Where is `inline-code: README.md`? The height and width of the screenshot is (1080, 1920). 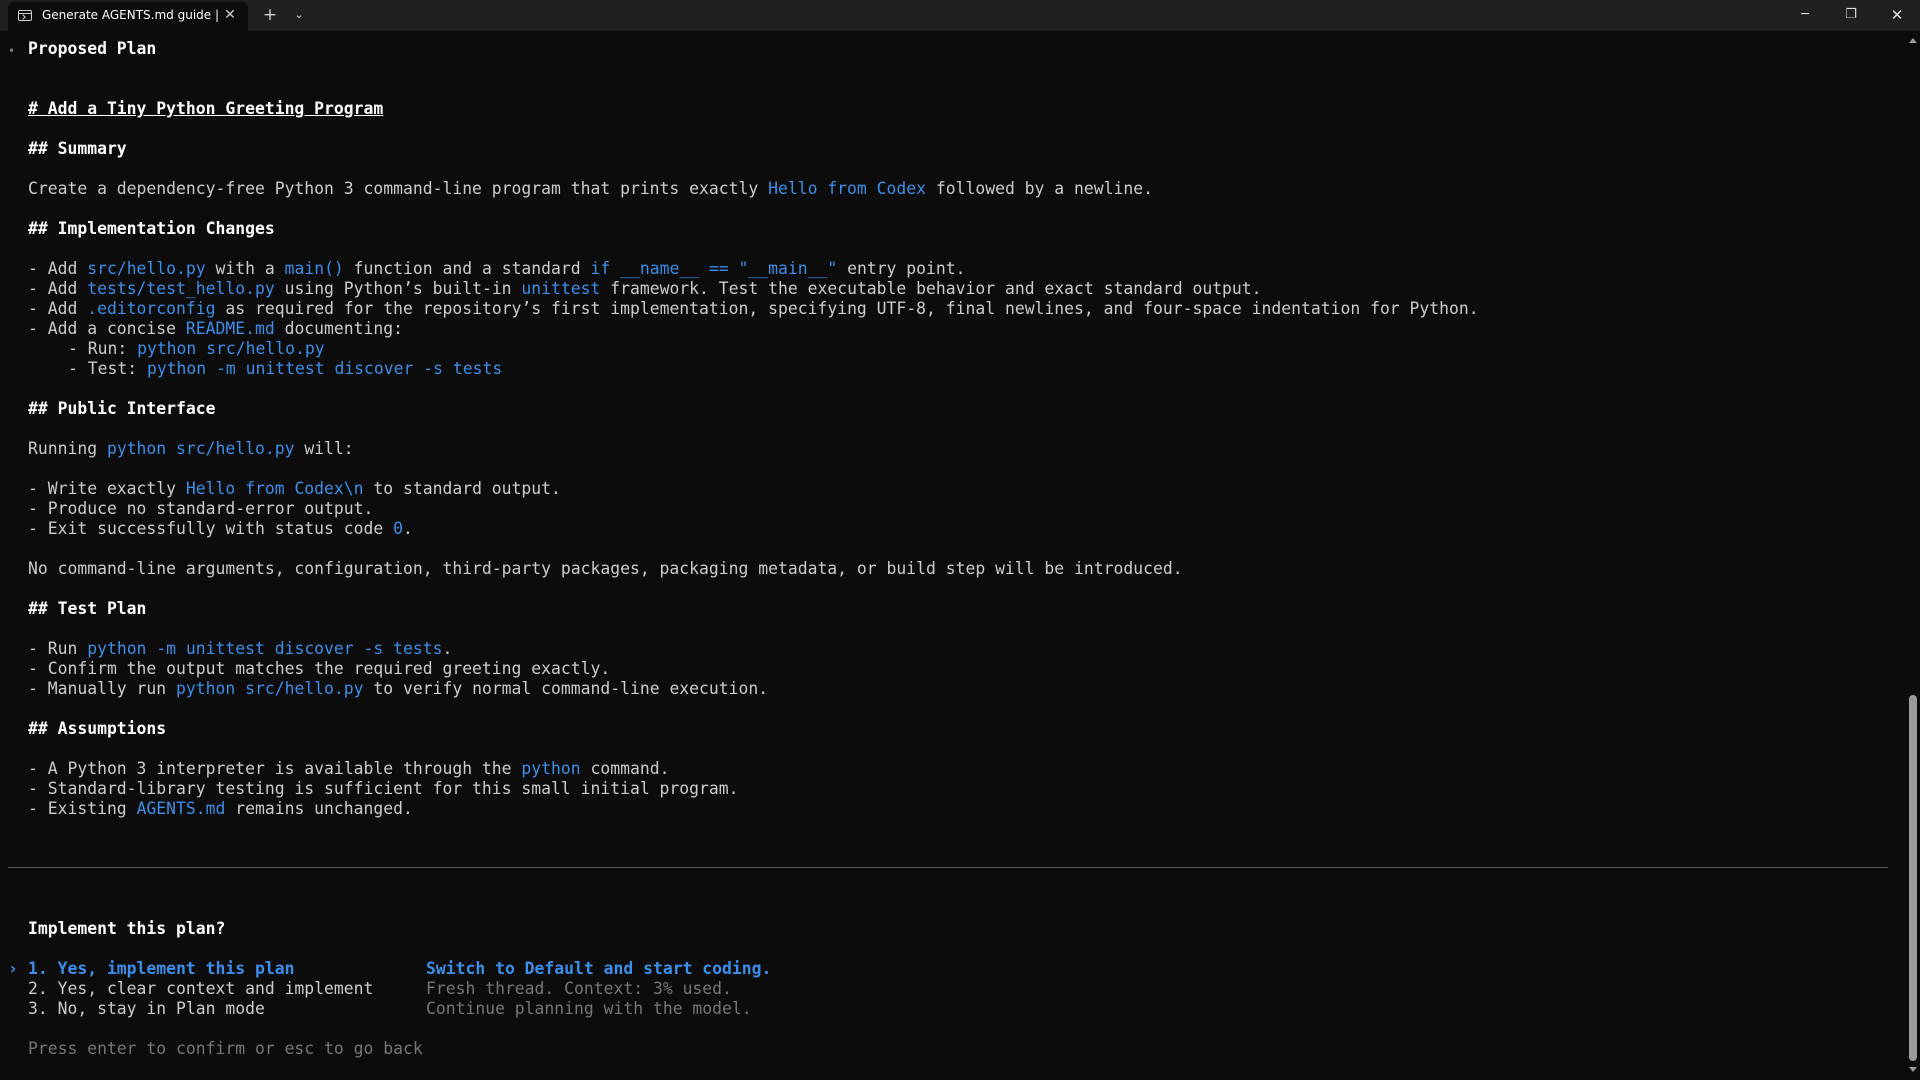
inline-code: README.md is located at coordinates (230, 328).